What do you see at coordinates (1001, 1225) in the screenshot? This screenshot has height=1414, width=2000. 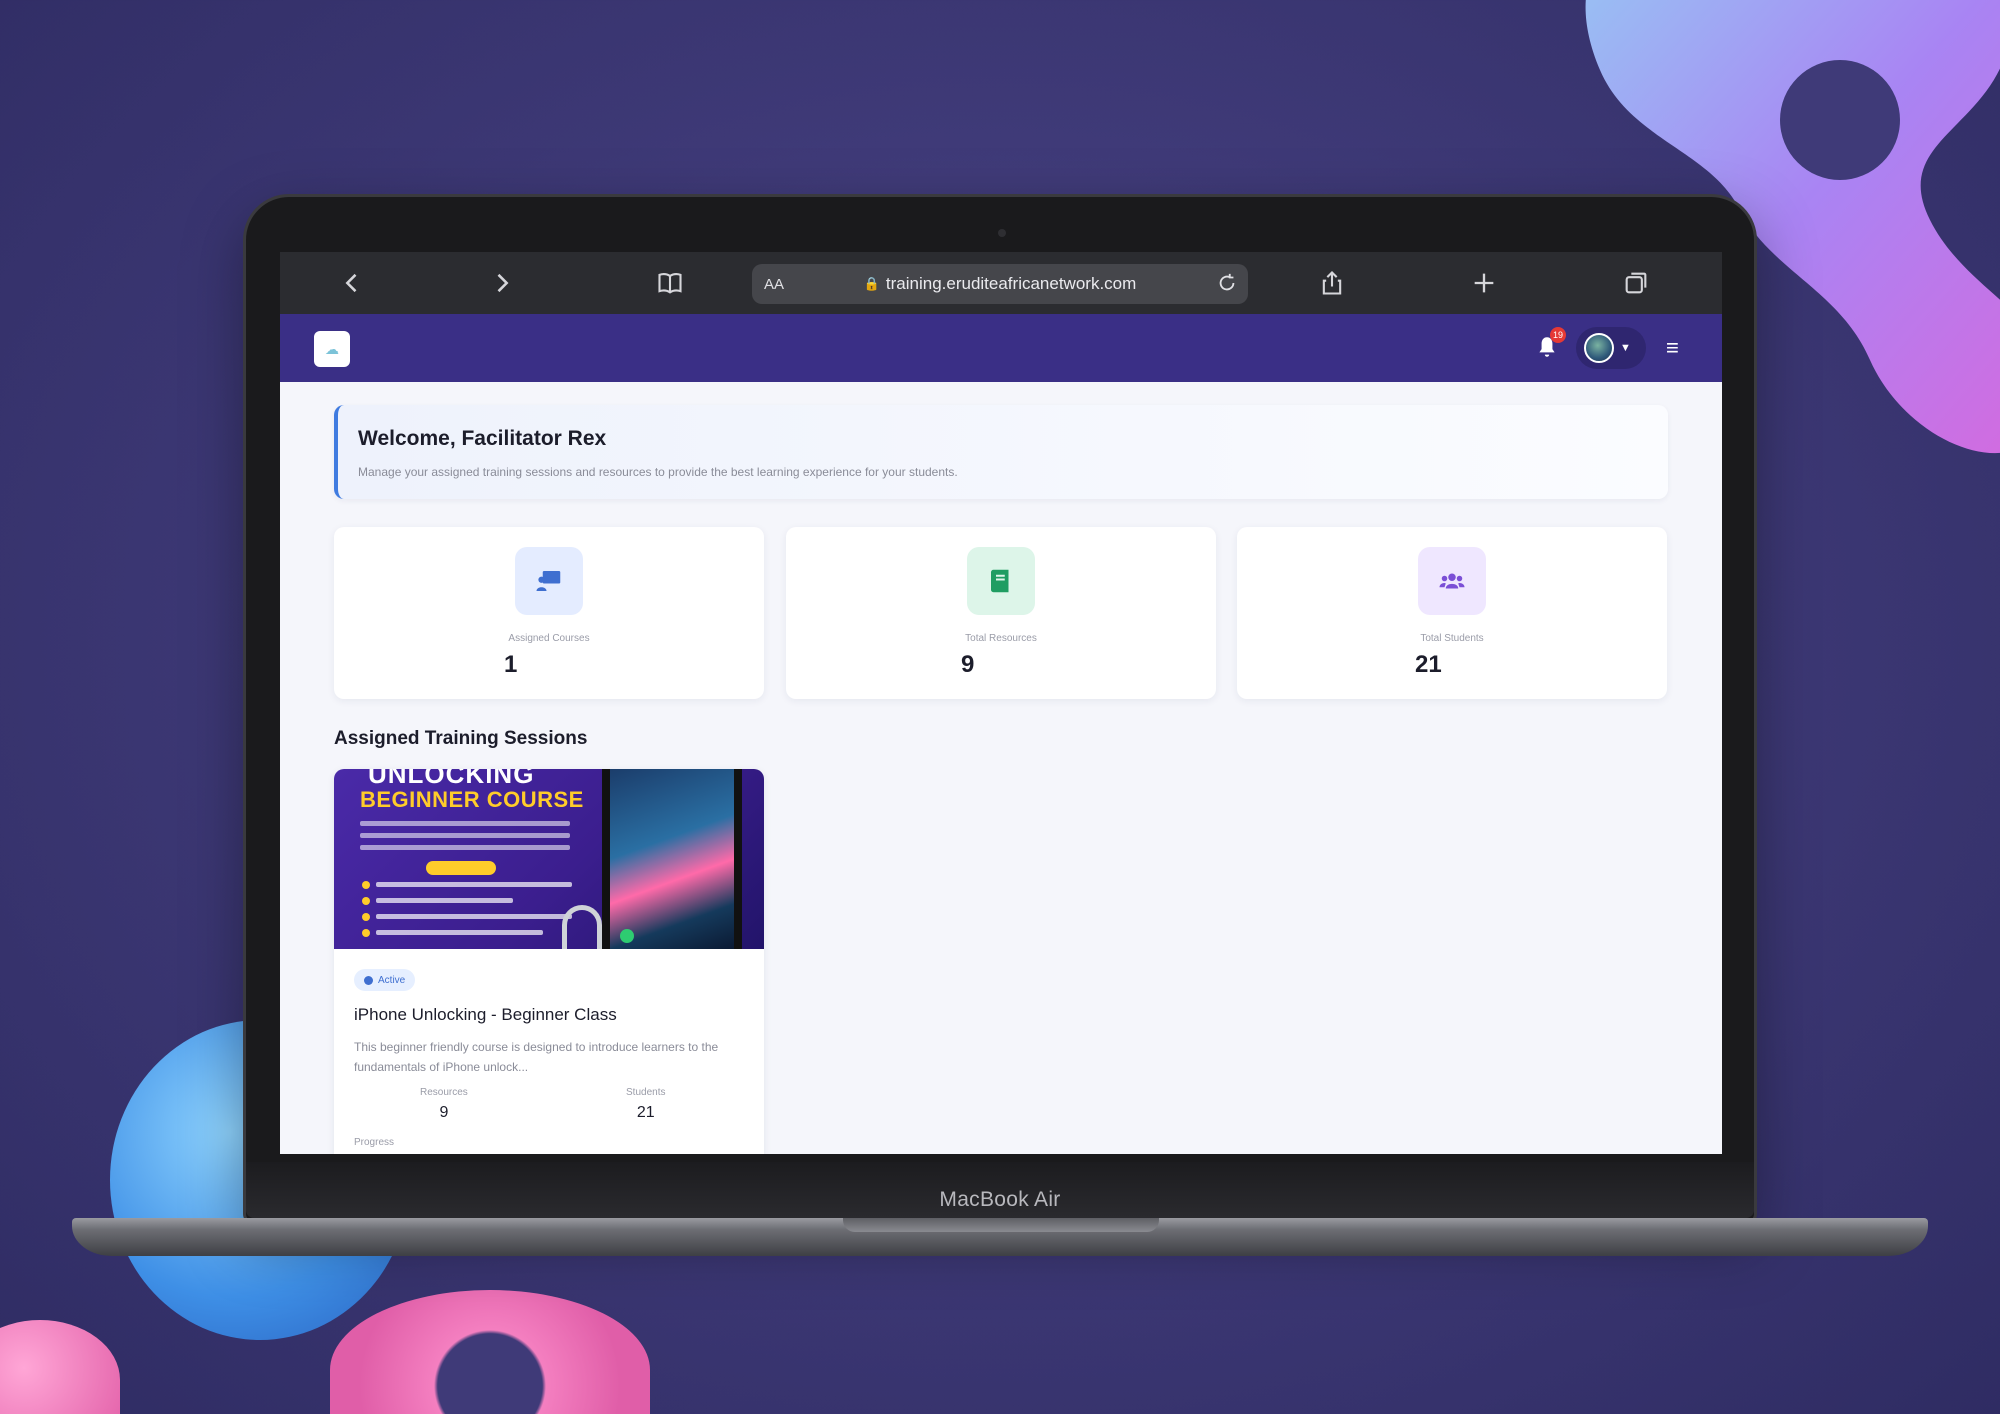 I see `laptop-base-notch` at bounding box center [1001, 1225].